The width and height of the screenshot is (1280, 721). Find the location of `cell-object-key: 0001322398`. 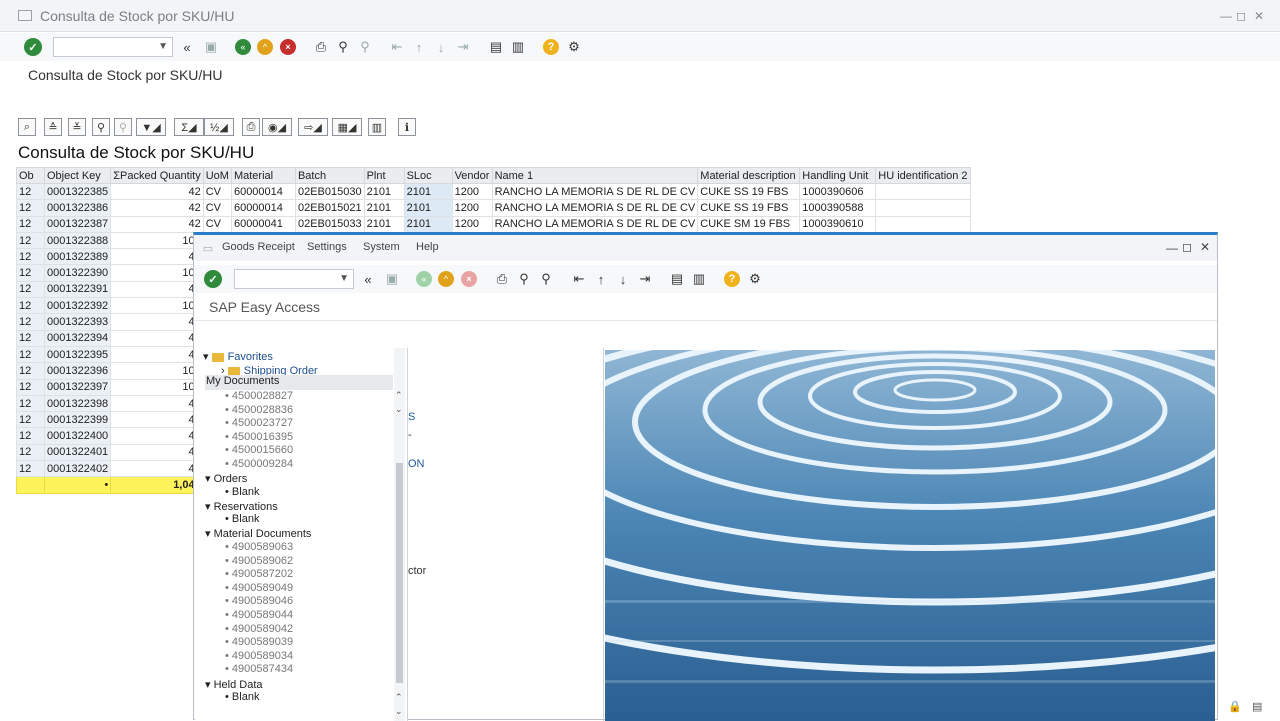

cell-object-key: 0001322398 is located at coordinates (77, 403).